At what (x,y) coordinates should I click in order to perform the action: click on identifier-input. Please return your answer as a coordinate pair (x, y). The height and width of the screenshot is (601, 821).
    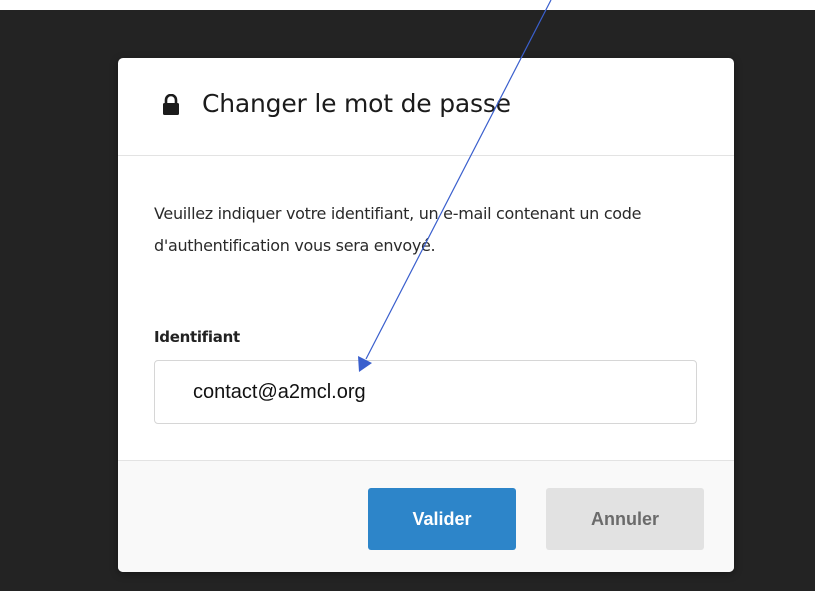
    Looking at the image, I should click on (425, 392).